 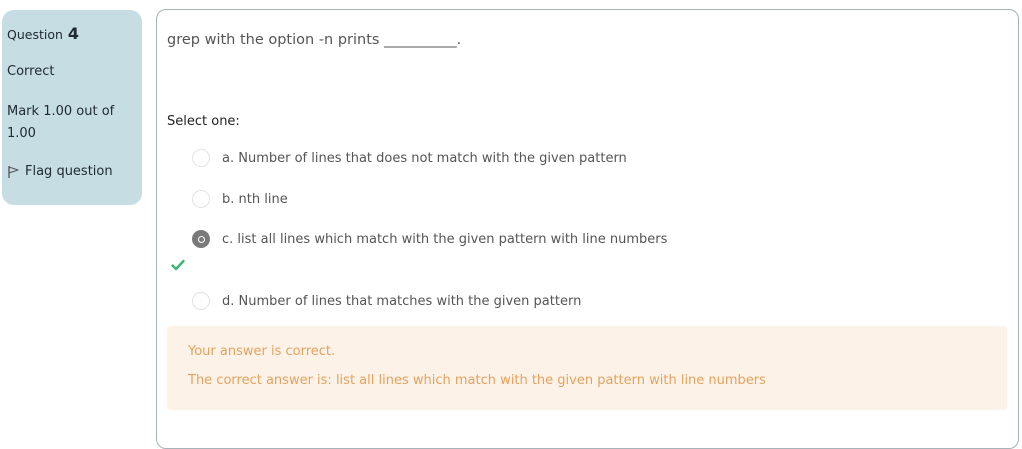 What do you see at coordinates (61, 122) in the screenshot?
I see `question-grade: Mark 1.00 out of 1.00` at bounding box center [61, 122].